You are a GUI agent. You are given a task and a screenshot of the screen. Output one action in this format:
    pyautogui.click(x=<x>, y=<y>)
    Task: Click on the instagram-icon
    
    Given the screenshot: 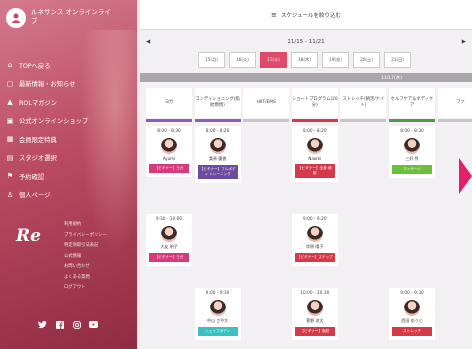 What is the action you would take?
    pyautogui.click(x=76, y=324)
    